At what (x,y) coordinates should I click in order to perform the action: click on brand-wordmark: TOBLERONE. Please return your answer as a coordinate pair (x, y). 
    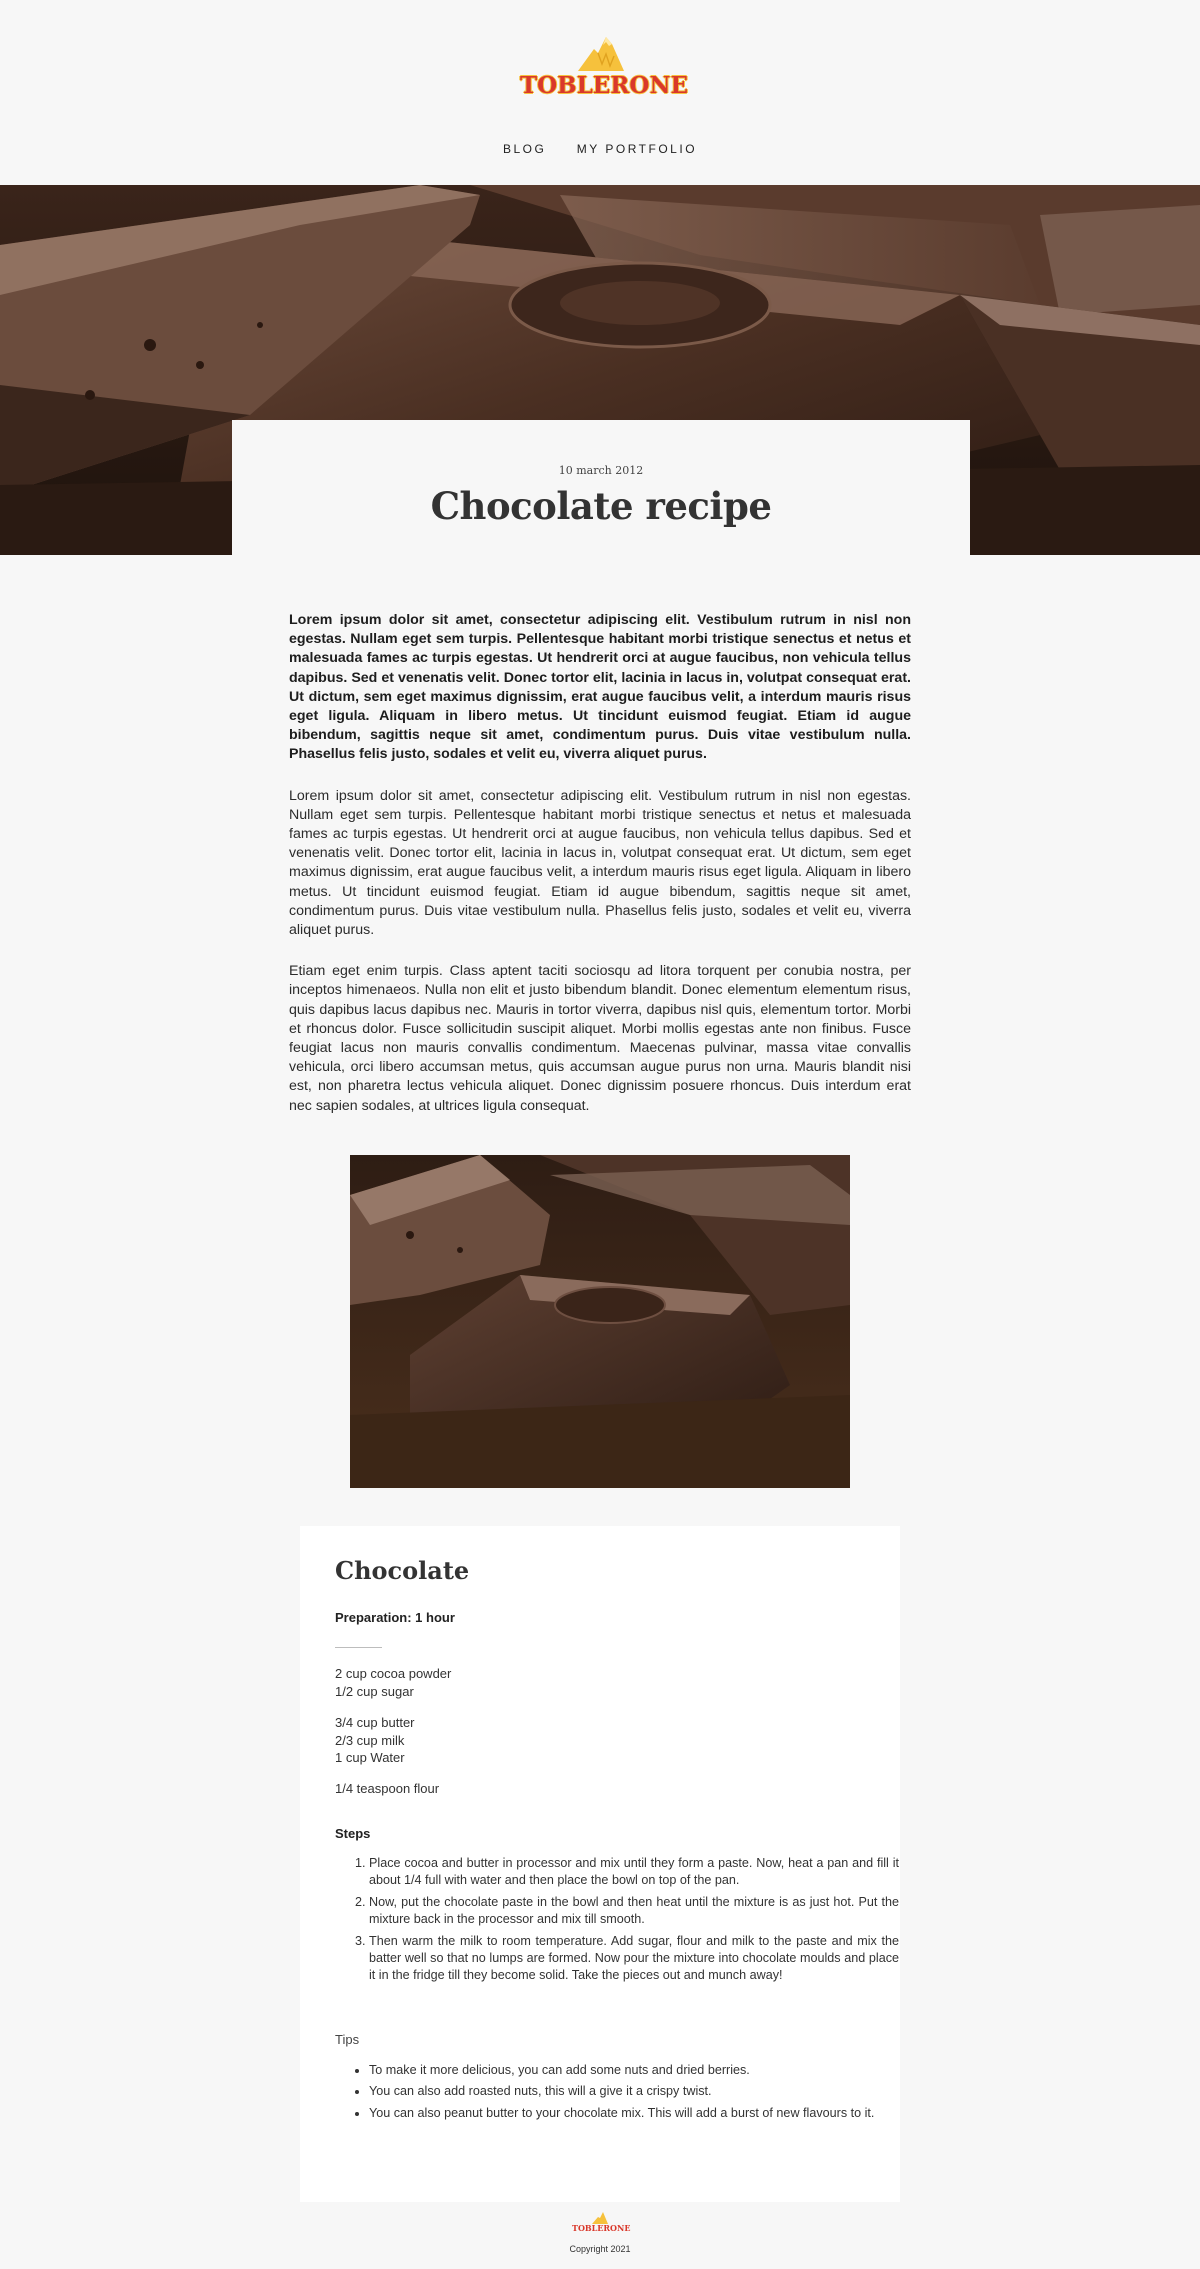
    Looking at the image, I should click on (604, 85).